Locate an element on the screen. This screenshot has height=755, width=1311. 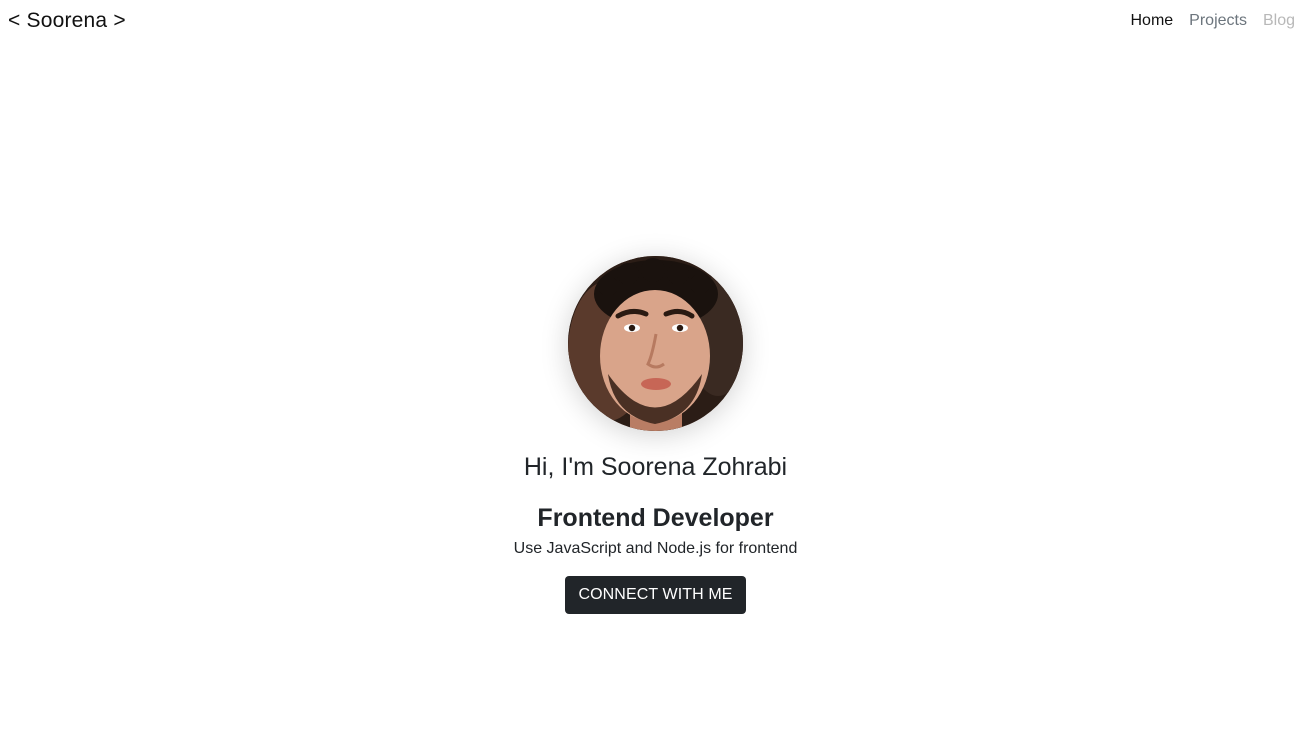
avatar is located at coordinates (655, 343).